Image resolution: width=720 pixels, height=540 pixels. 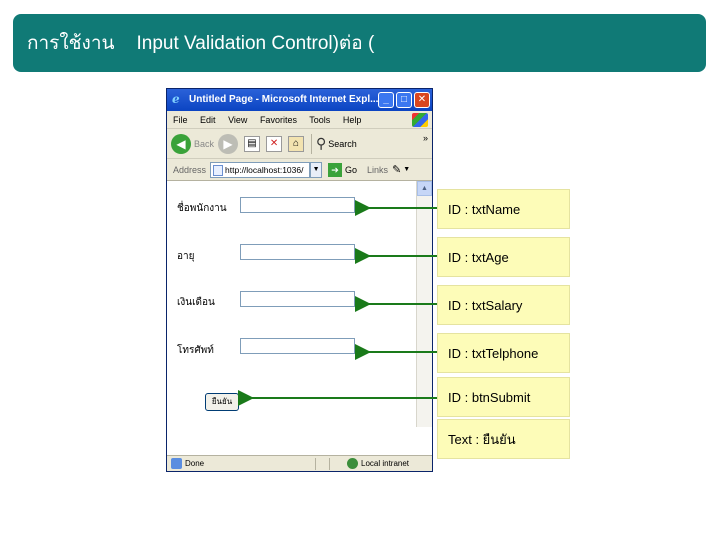 What do you see at coordinates (503, 257) in the screenshot?
I see `annotation-txtAge: ID : txtAge` at bounding box center [503, 257].